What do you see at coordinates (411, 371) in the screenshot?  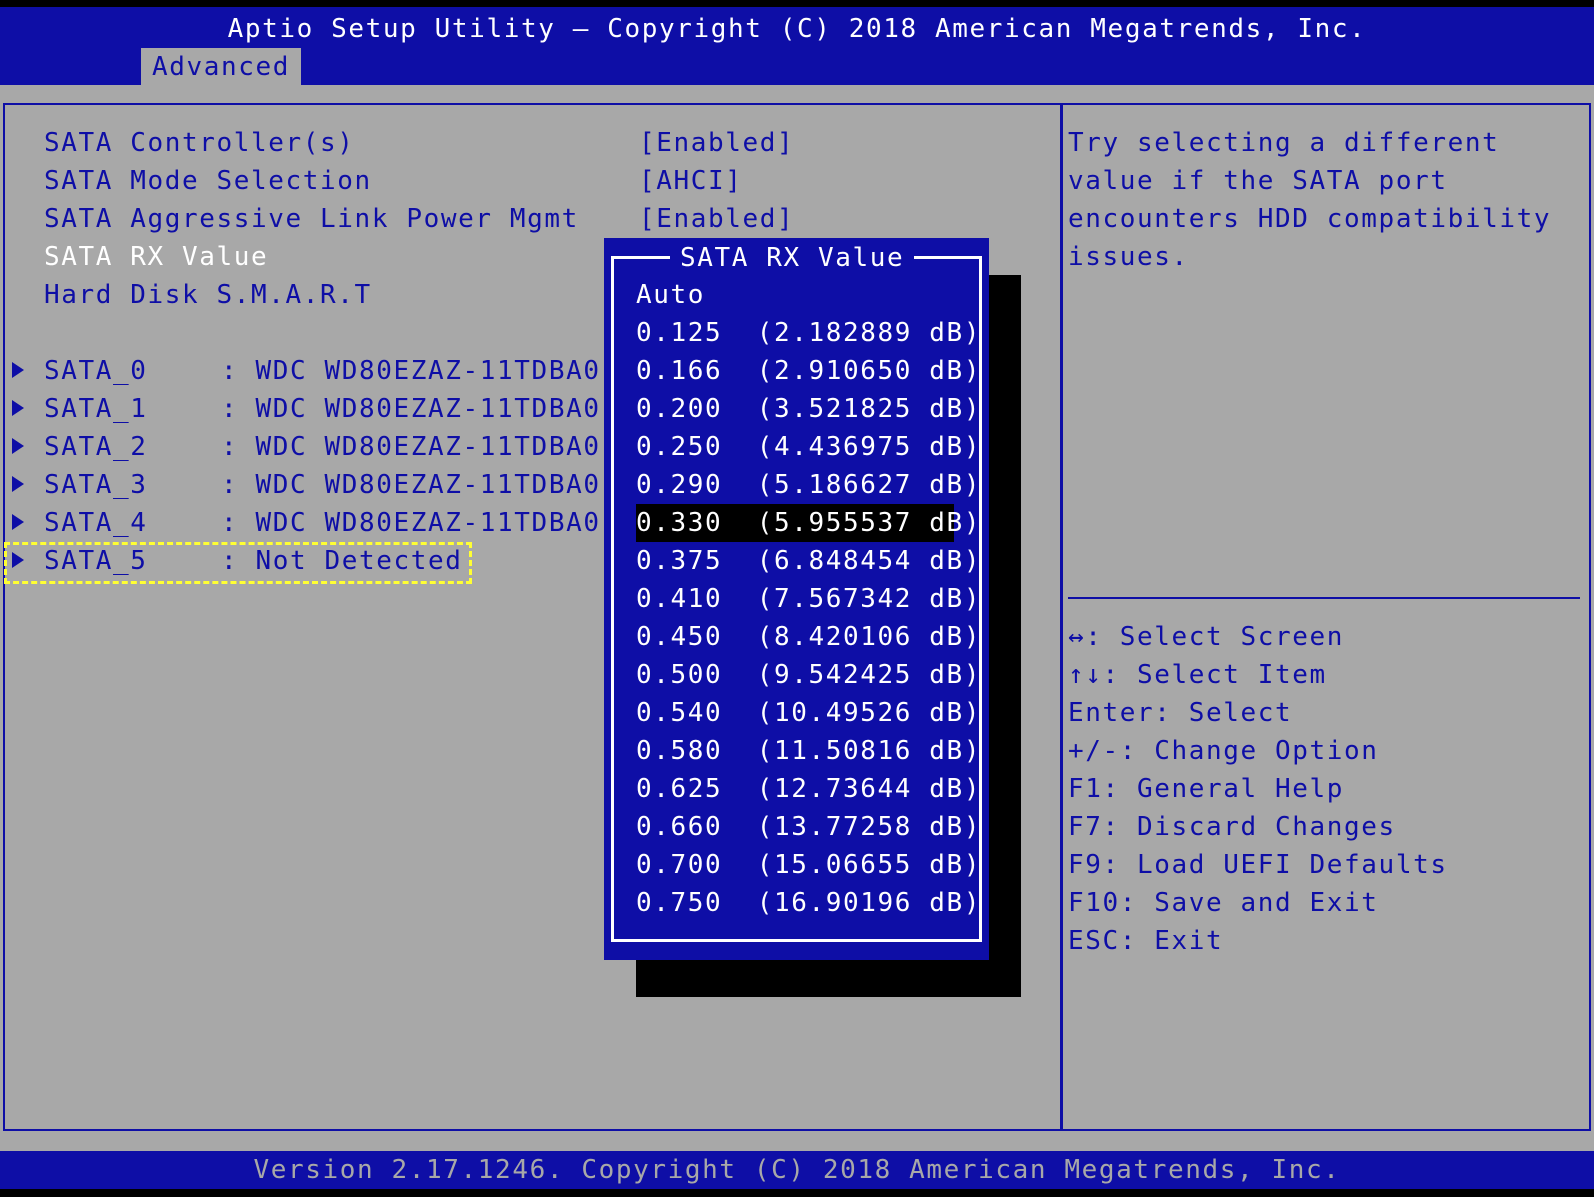 I see `port-device-sata-0: : WDC WD80EZAZ-11TDBA0` at bounding box center [411, 371].